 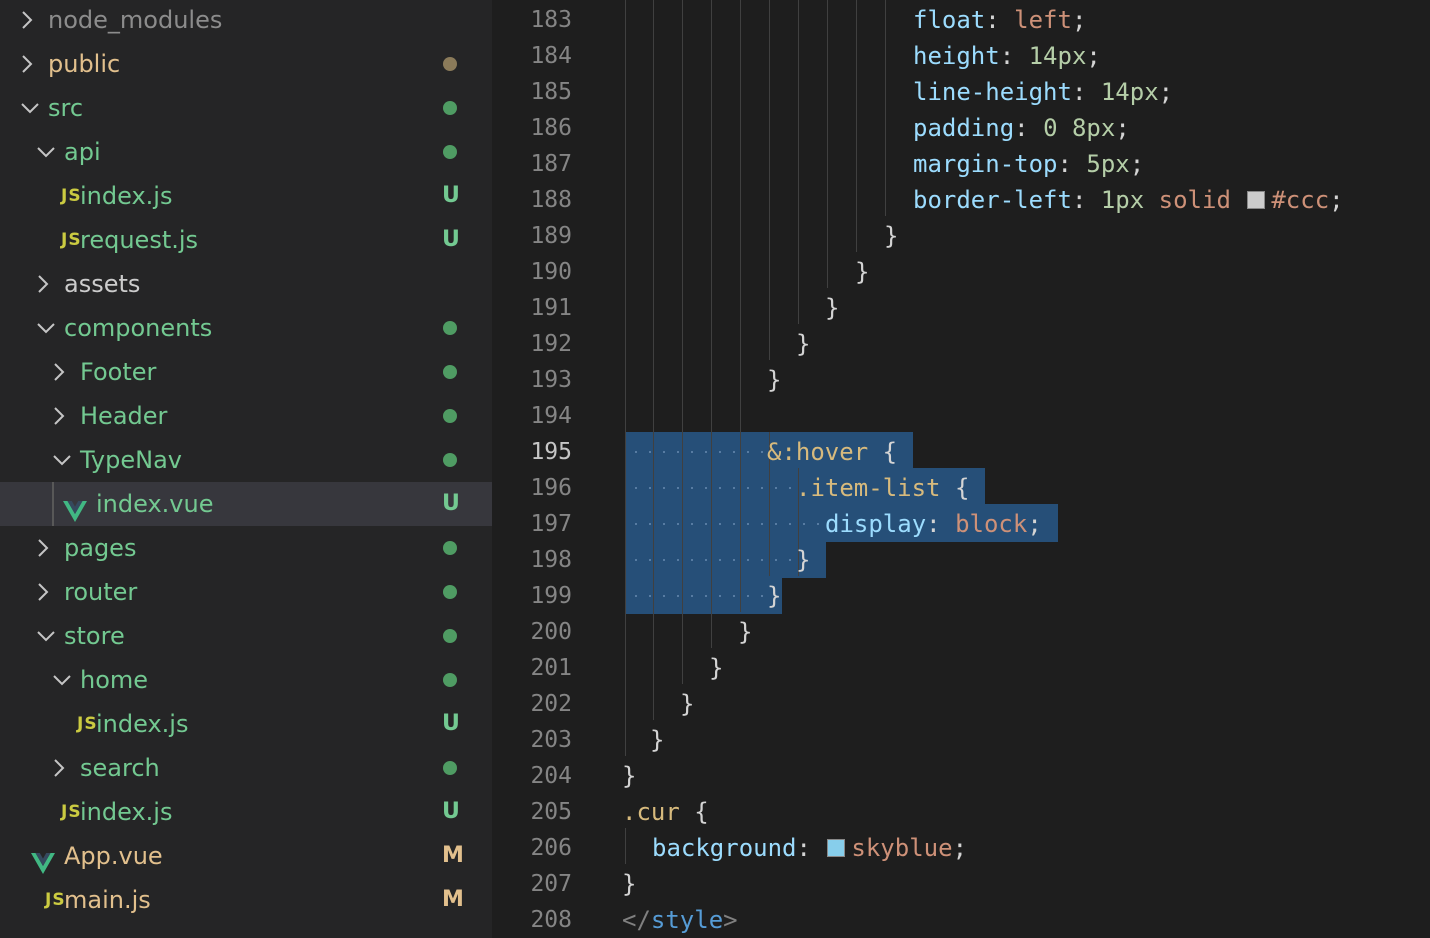 What do you see at coordinates (246, 240) in the screenshot?
I see `tree-item-request-js: JS request.js U` at bounding box center [246, 240].